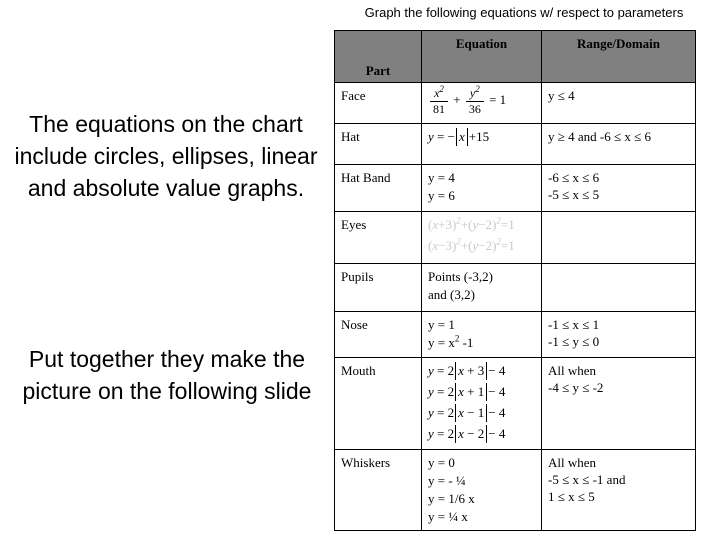 Image resolution: width=720 pixels, height=540 pixels. I want to click on range-line: -1 ≤ y ≤ 0, so click(574, 341).